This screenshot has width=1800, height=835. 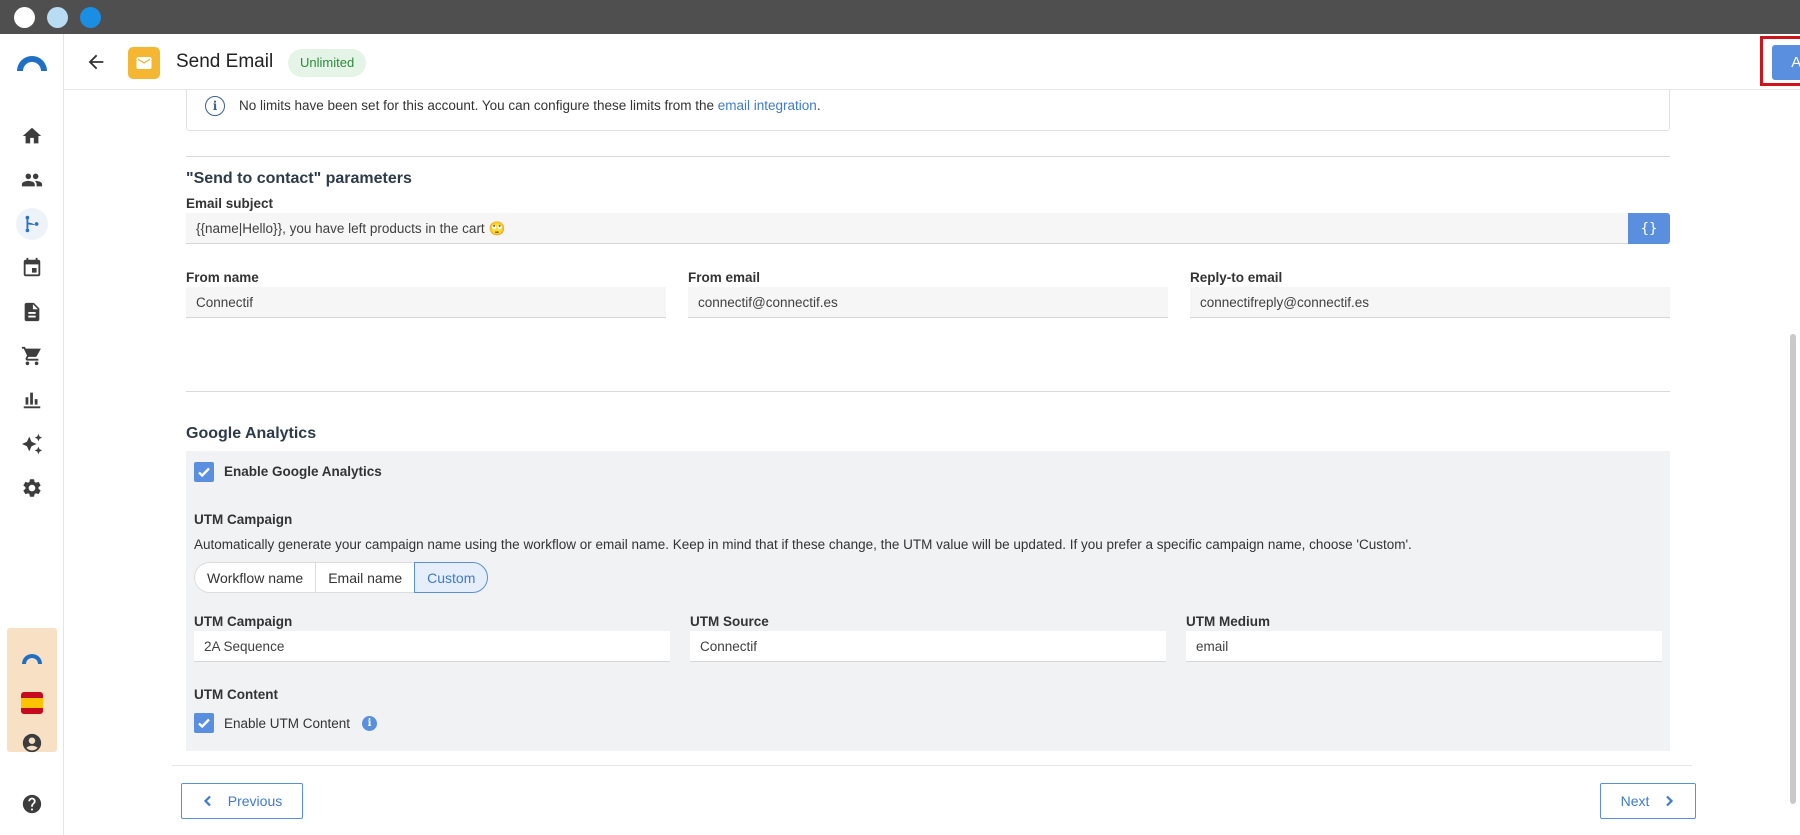 I want to click on sparkles-icon, so click(x=32, y=444).